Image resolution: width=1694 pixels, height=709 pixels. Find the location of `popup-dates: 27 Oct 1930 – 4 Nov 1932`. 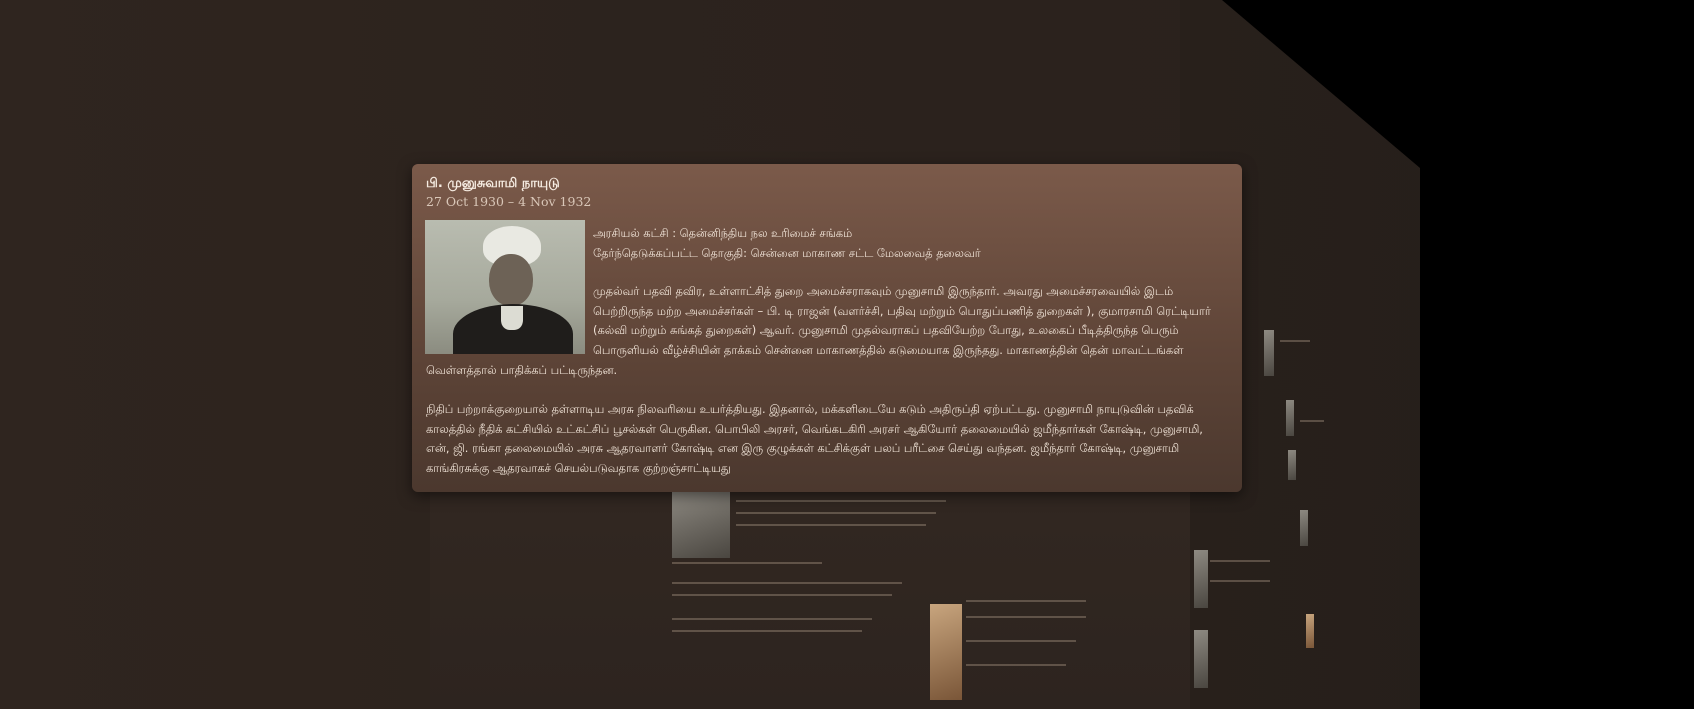

popup-dates: 27 Oct 1930 – 4 Nov 1932 is located at coordinates (509, 201).